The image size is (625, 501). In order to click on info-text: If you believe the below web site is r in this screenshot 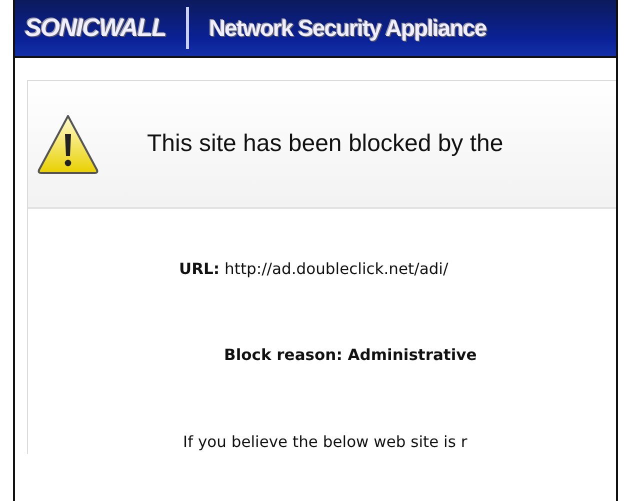, I will do `click(325, 441)`.